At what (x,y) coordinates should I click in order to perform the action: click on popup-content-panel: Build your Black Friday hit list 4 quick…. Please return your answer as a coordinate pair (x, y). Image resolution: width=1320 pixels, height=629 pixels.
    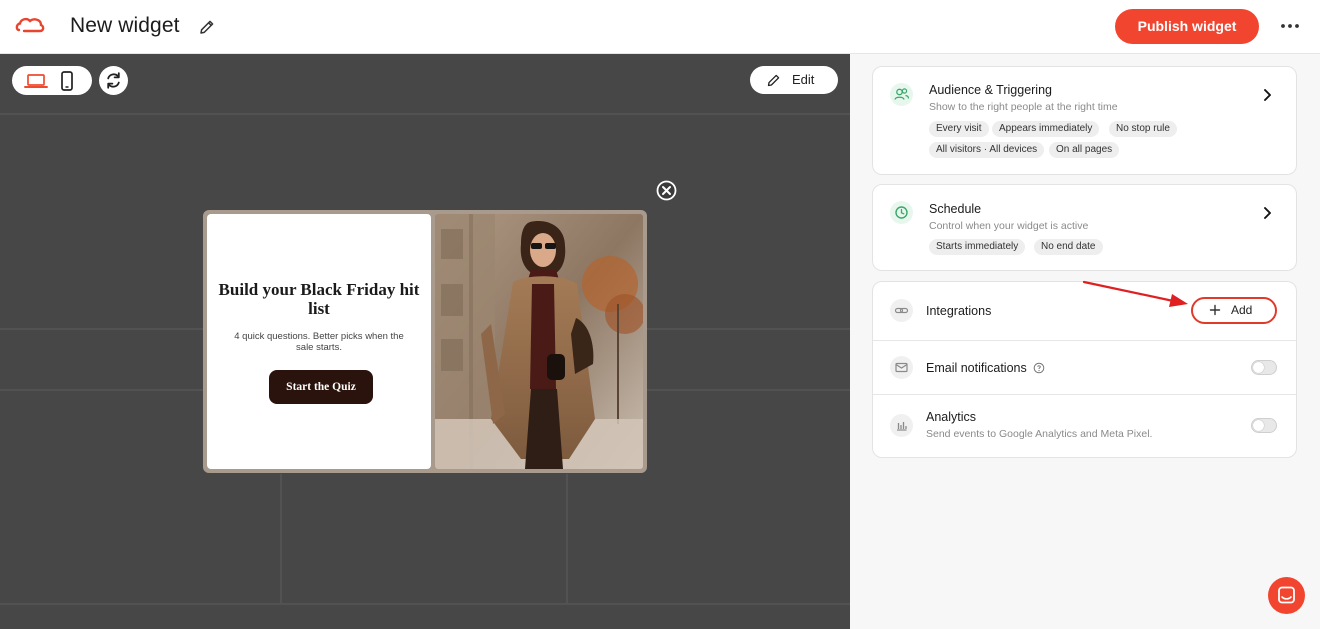
    Looking at the image, I should click on (319, 341).